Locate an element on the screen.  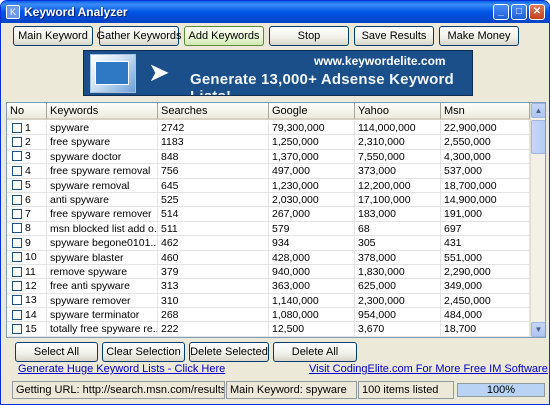
cell-searches: 268 is located at coordinates (213, 315).